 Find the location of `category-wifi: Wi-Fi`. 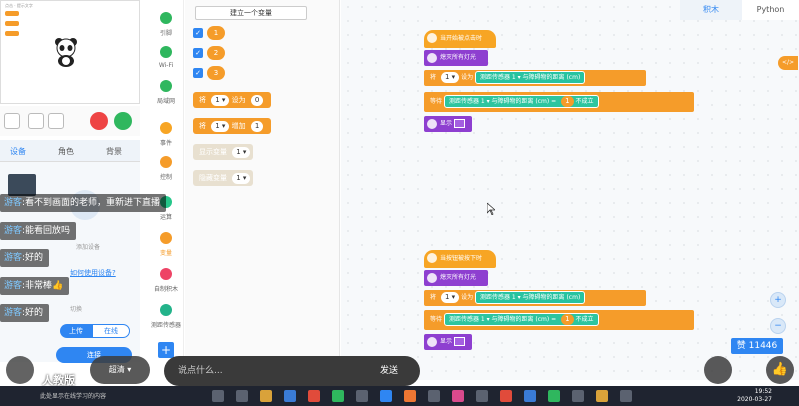

category-wifi: Wi-Fi is located at coordinates (166, 57).